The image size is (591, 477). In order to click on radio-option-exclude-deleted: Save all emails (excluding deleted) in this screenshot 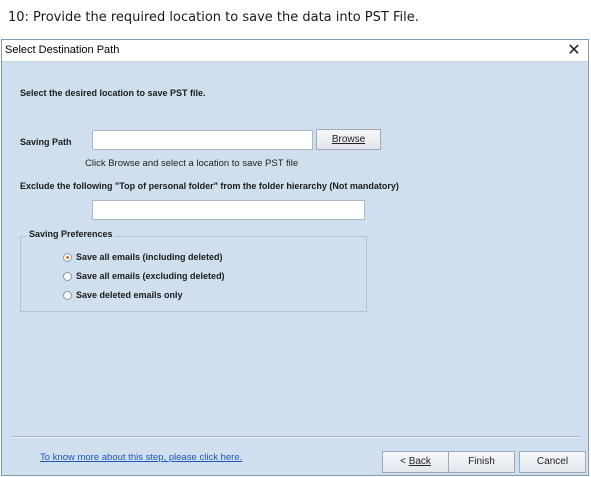, I will do `click(144, 276)`.